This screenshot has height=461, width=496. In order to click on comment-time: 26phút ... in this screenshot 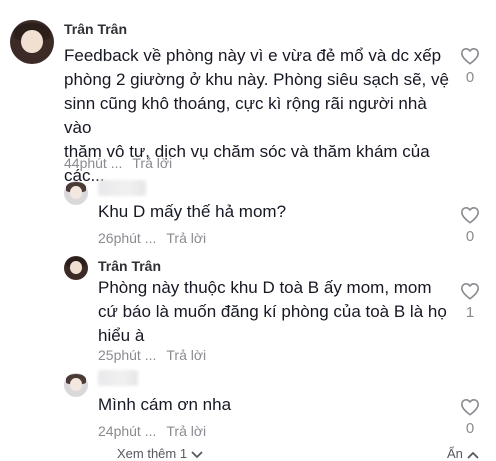, I will do `click(127, 238)`.